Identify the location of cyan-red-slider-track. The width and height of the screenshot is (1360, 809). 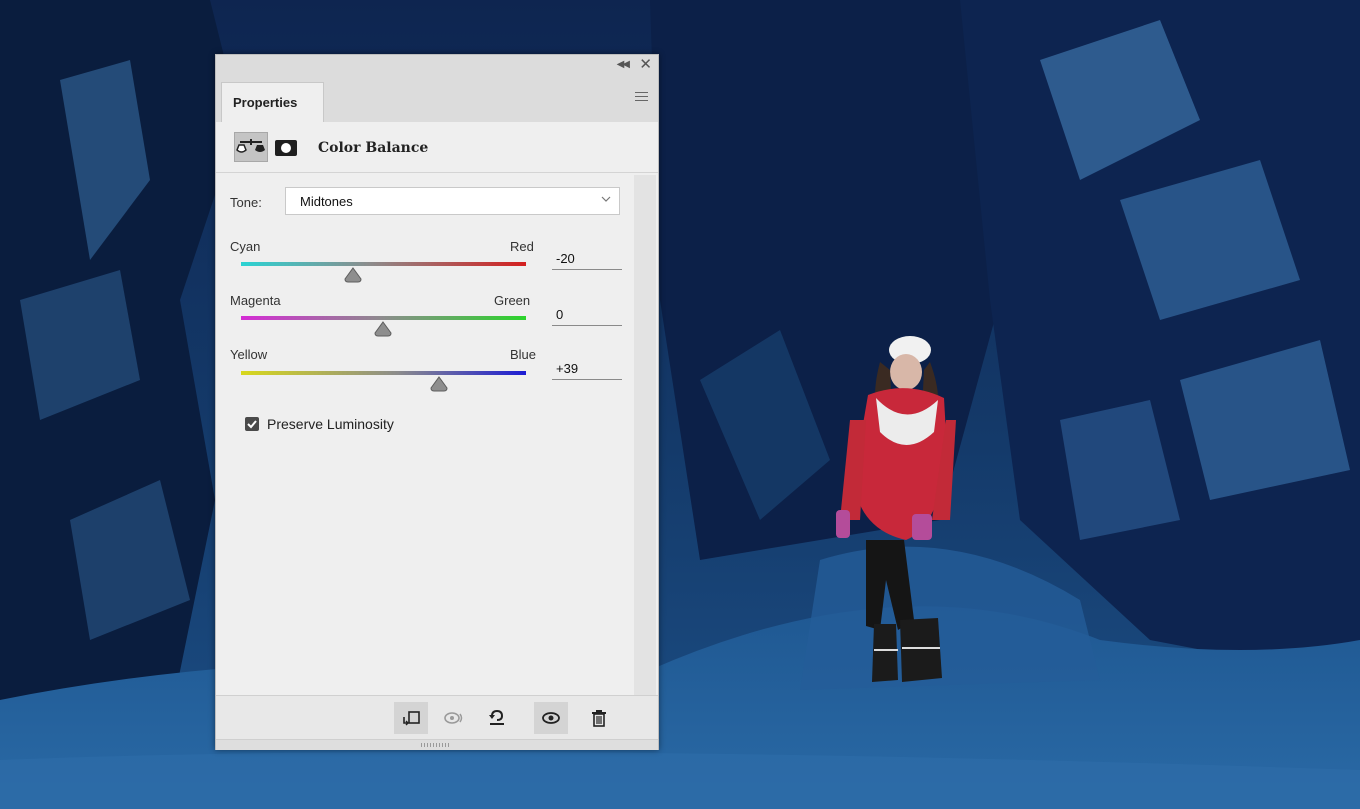
(383, 264).